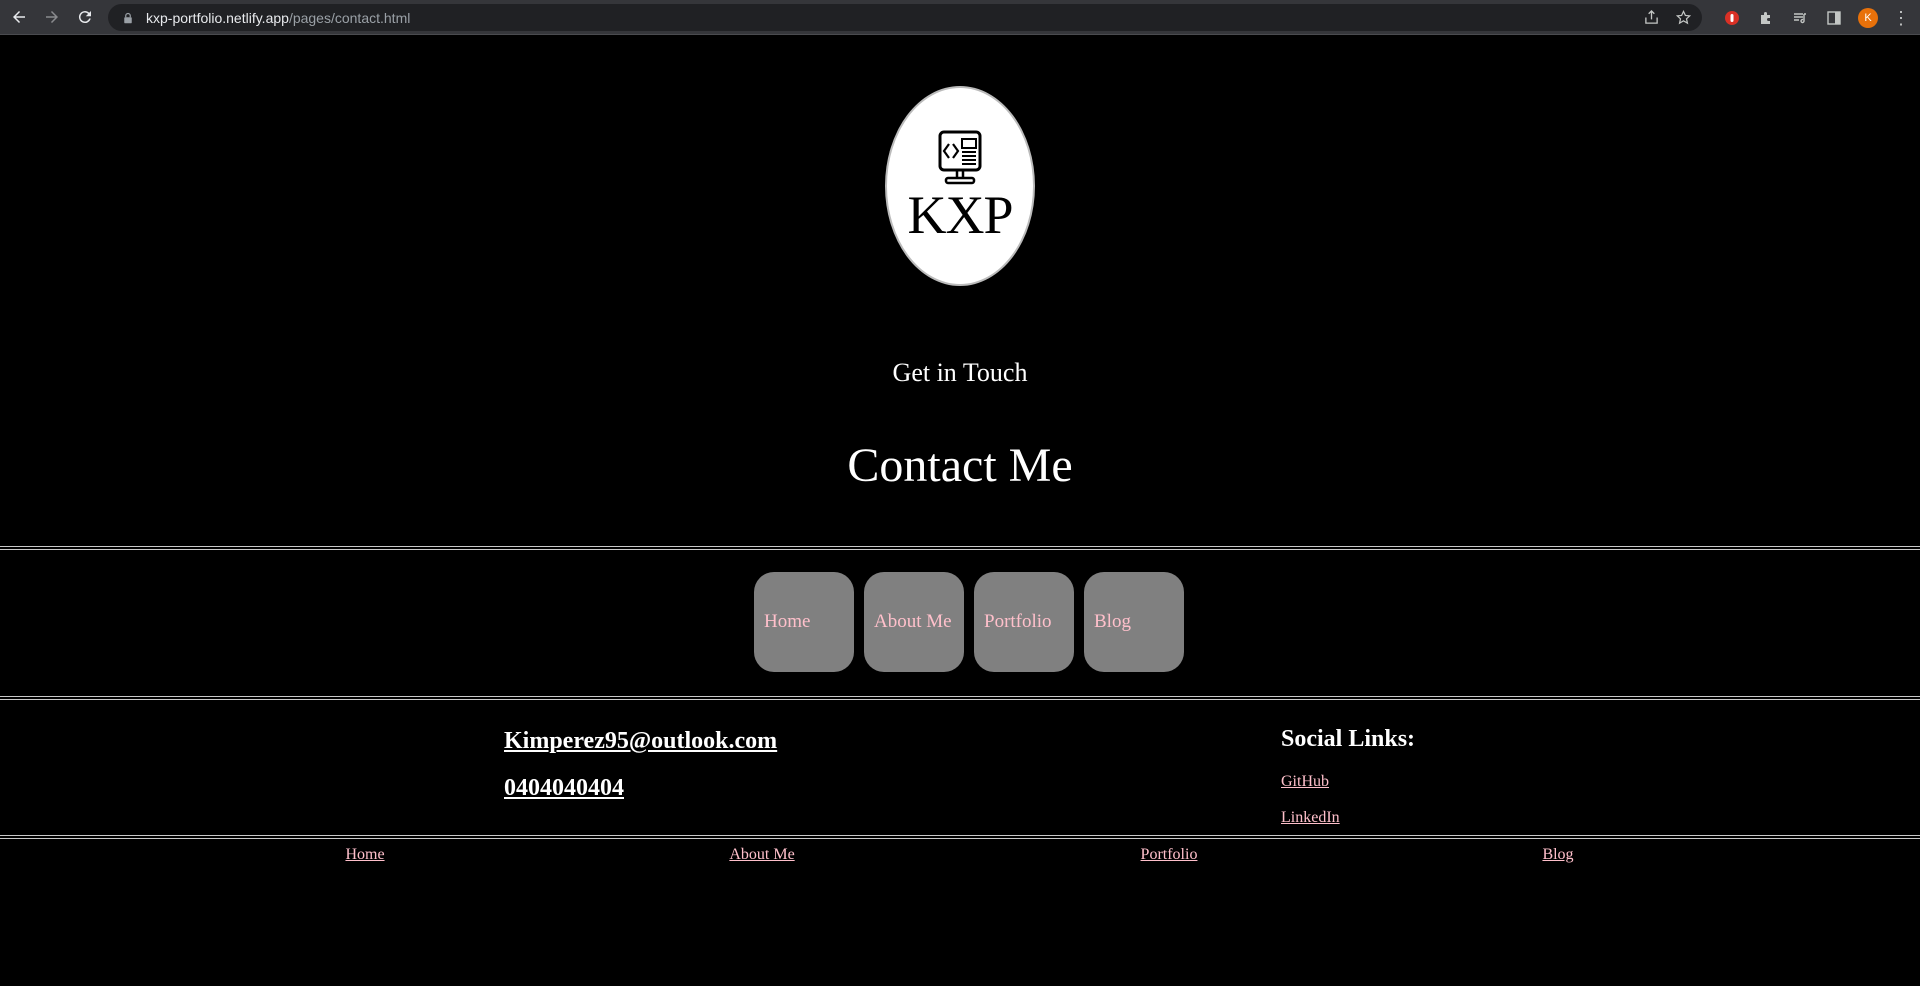  I want to click on menu-icon: ⋮, so click(1901, 18).